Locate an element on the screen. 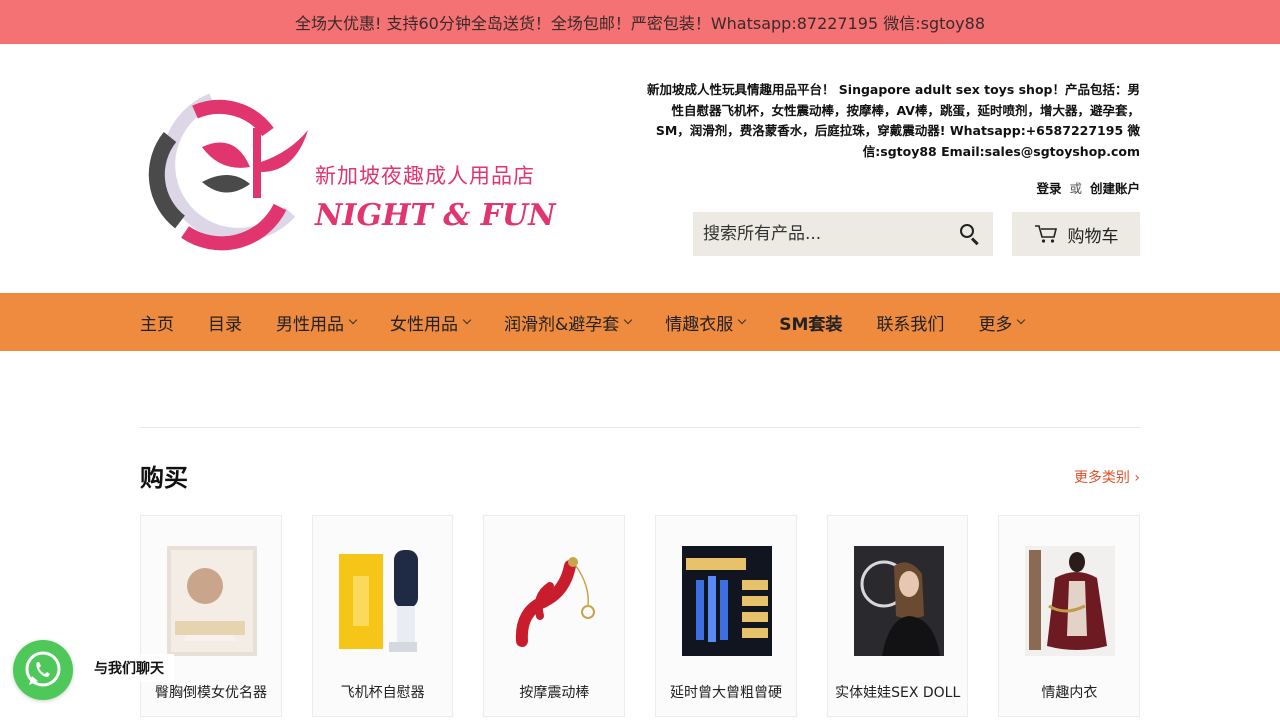 The image size is (1280, 720). category-label: 实体娃娃SEX DOLL is located at coordinates (898, 693).